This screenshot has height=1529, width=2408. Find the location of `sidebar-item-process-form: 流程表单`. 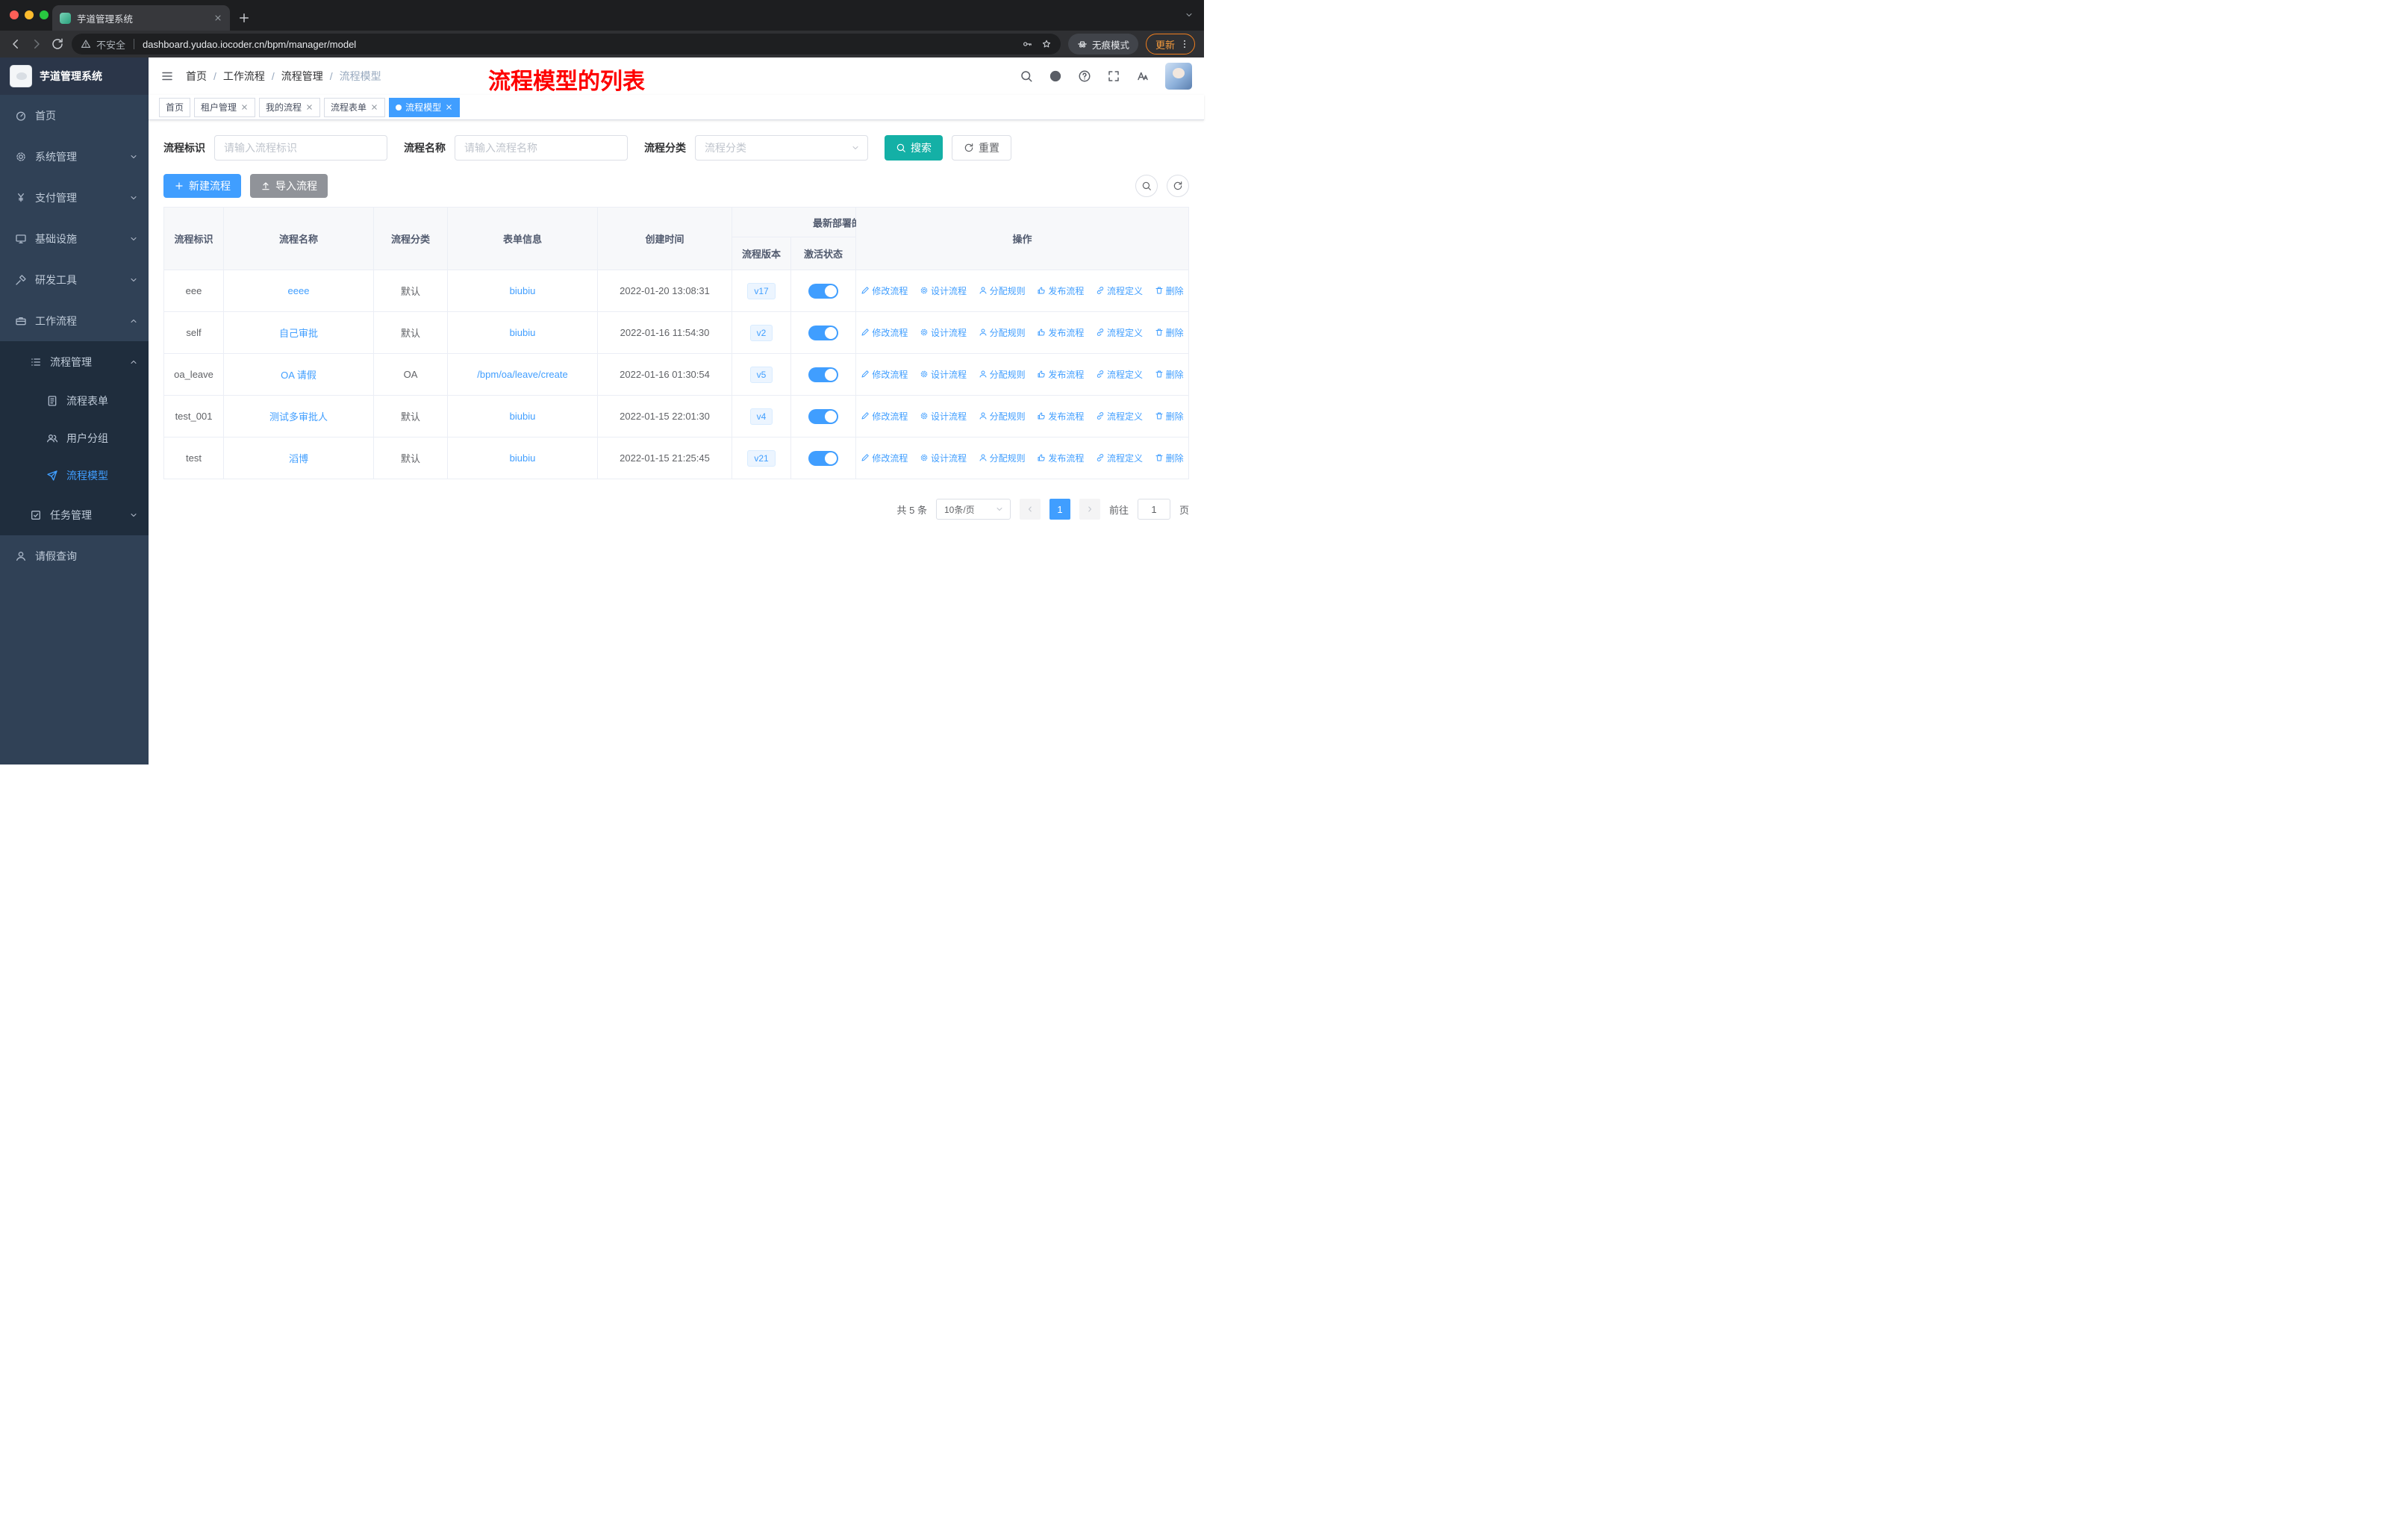

sidebar-item-process-form: 流程表单 is located at coordinates (74, 401).